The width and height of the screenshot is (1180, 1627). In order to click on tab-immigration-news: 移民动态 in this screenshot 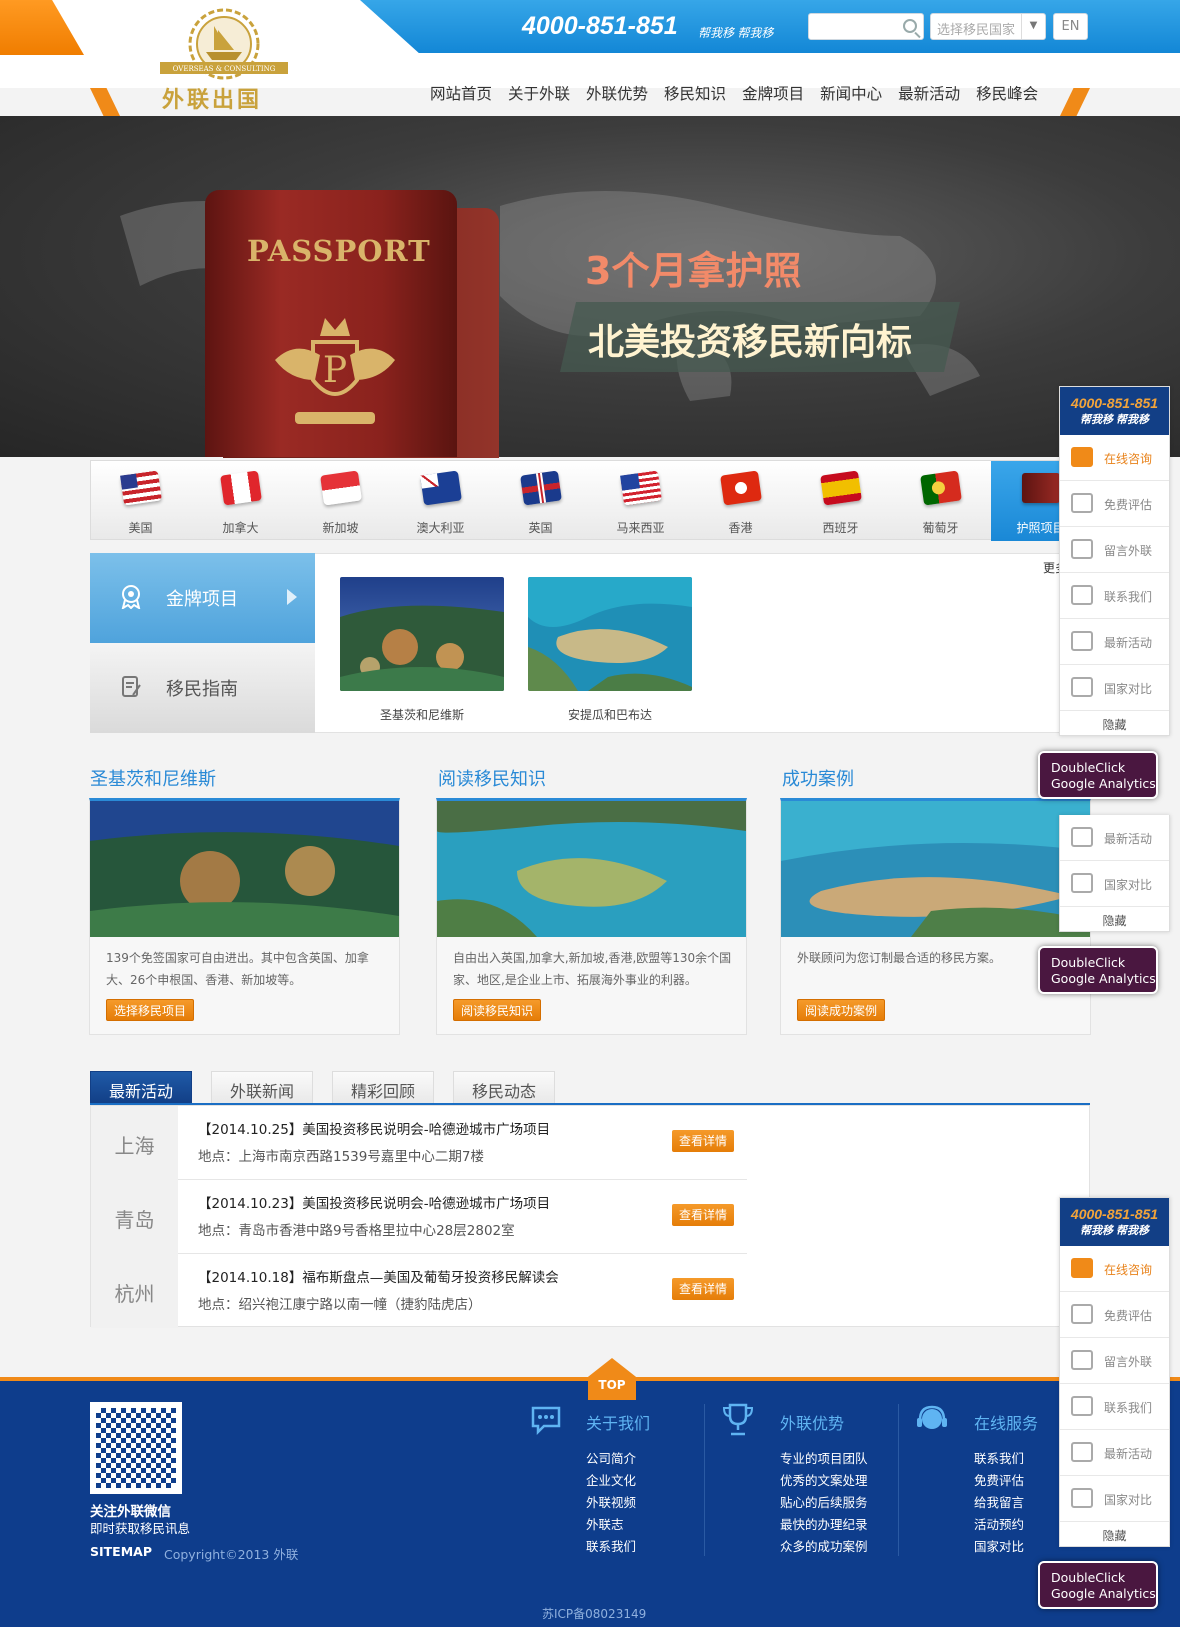, I will do `click(504, 1087)`.